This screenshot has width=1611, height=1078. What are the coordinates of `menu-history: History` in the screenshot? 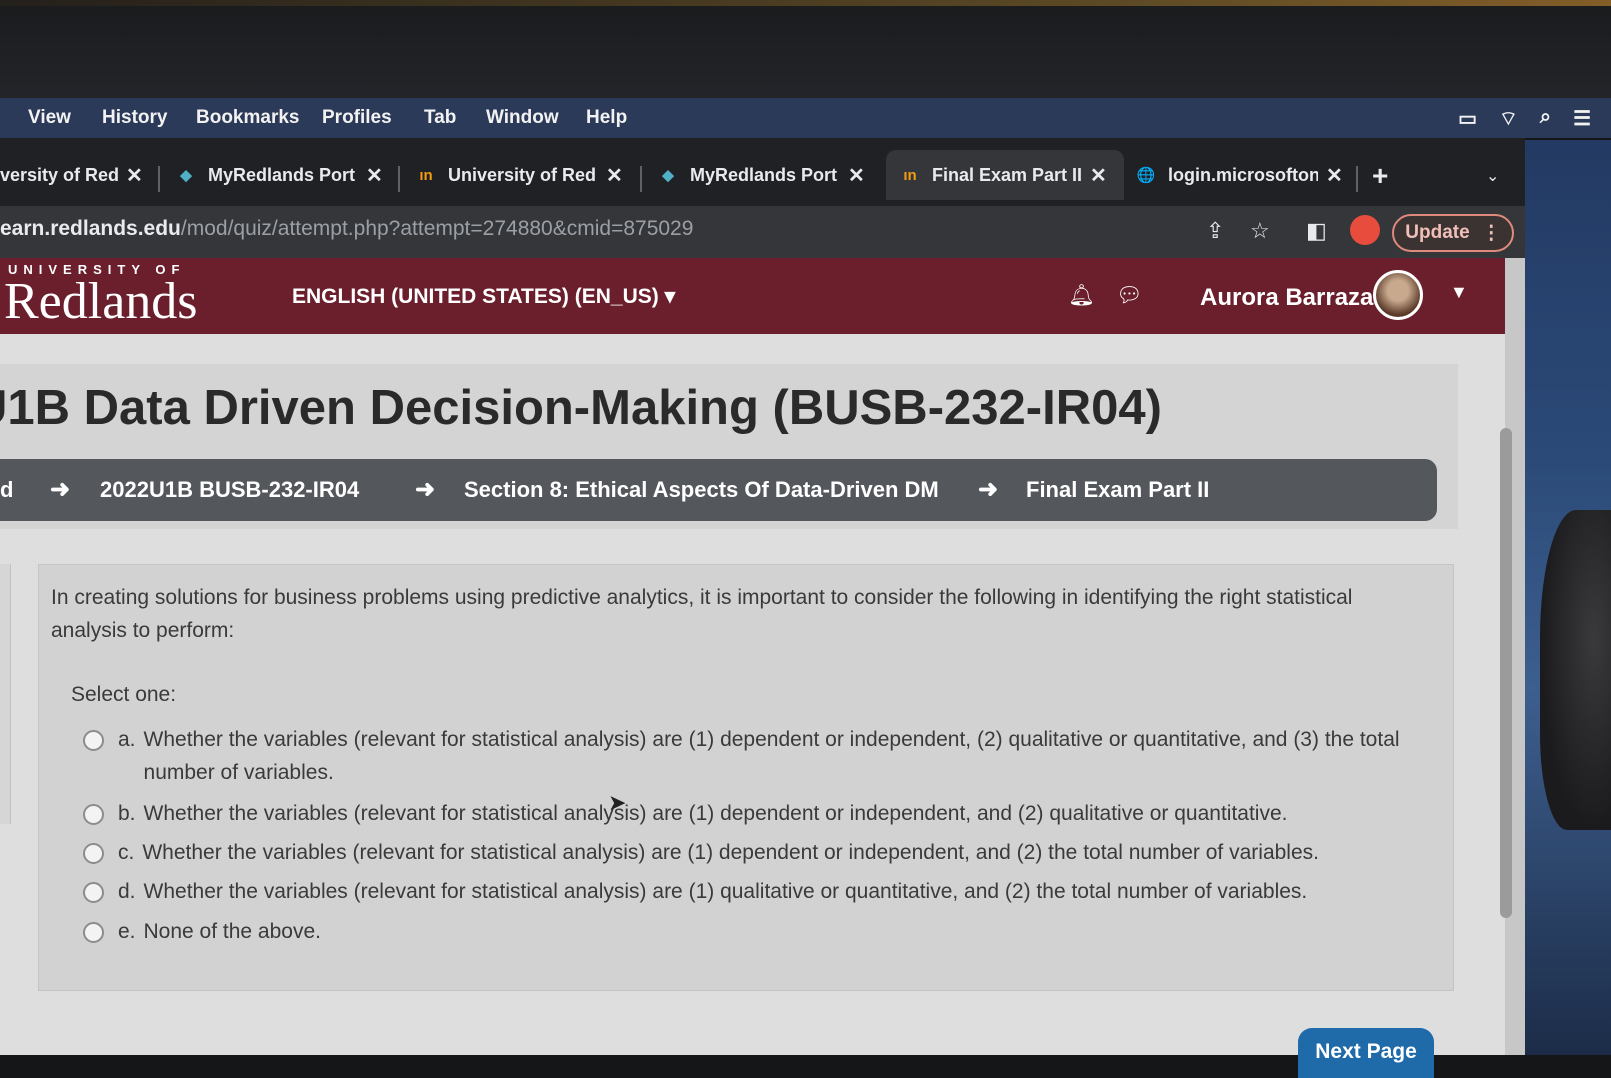 It's located at (134, 118).